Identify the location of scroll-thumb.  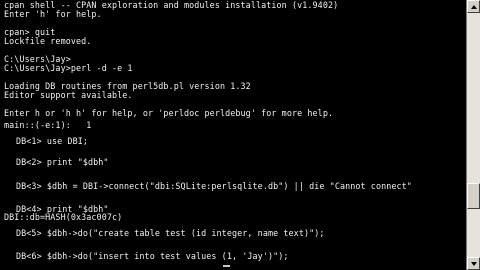
(473, 196).